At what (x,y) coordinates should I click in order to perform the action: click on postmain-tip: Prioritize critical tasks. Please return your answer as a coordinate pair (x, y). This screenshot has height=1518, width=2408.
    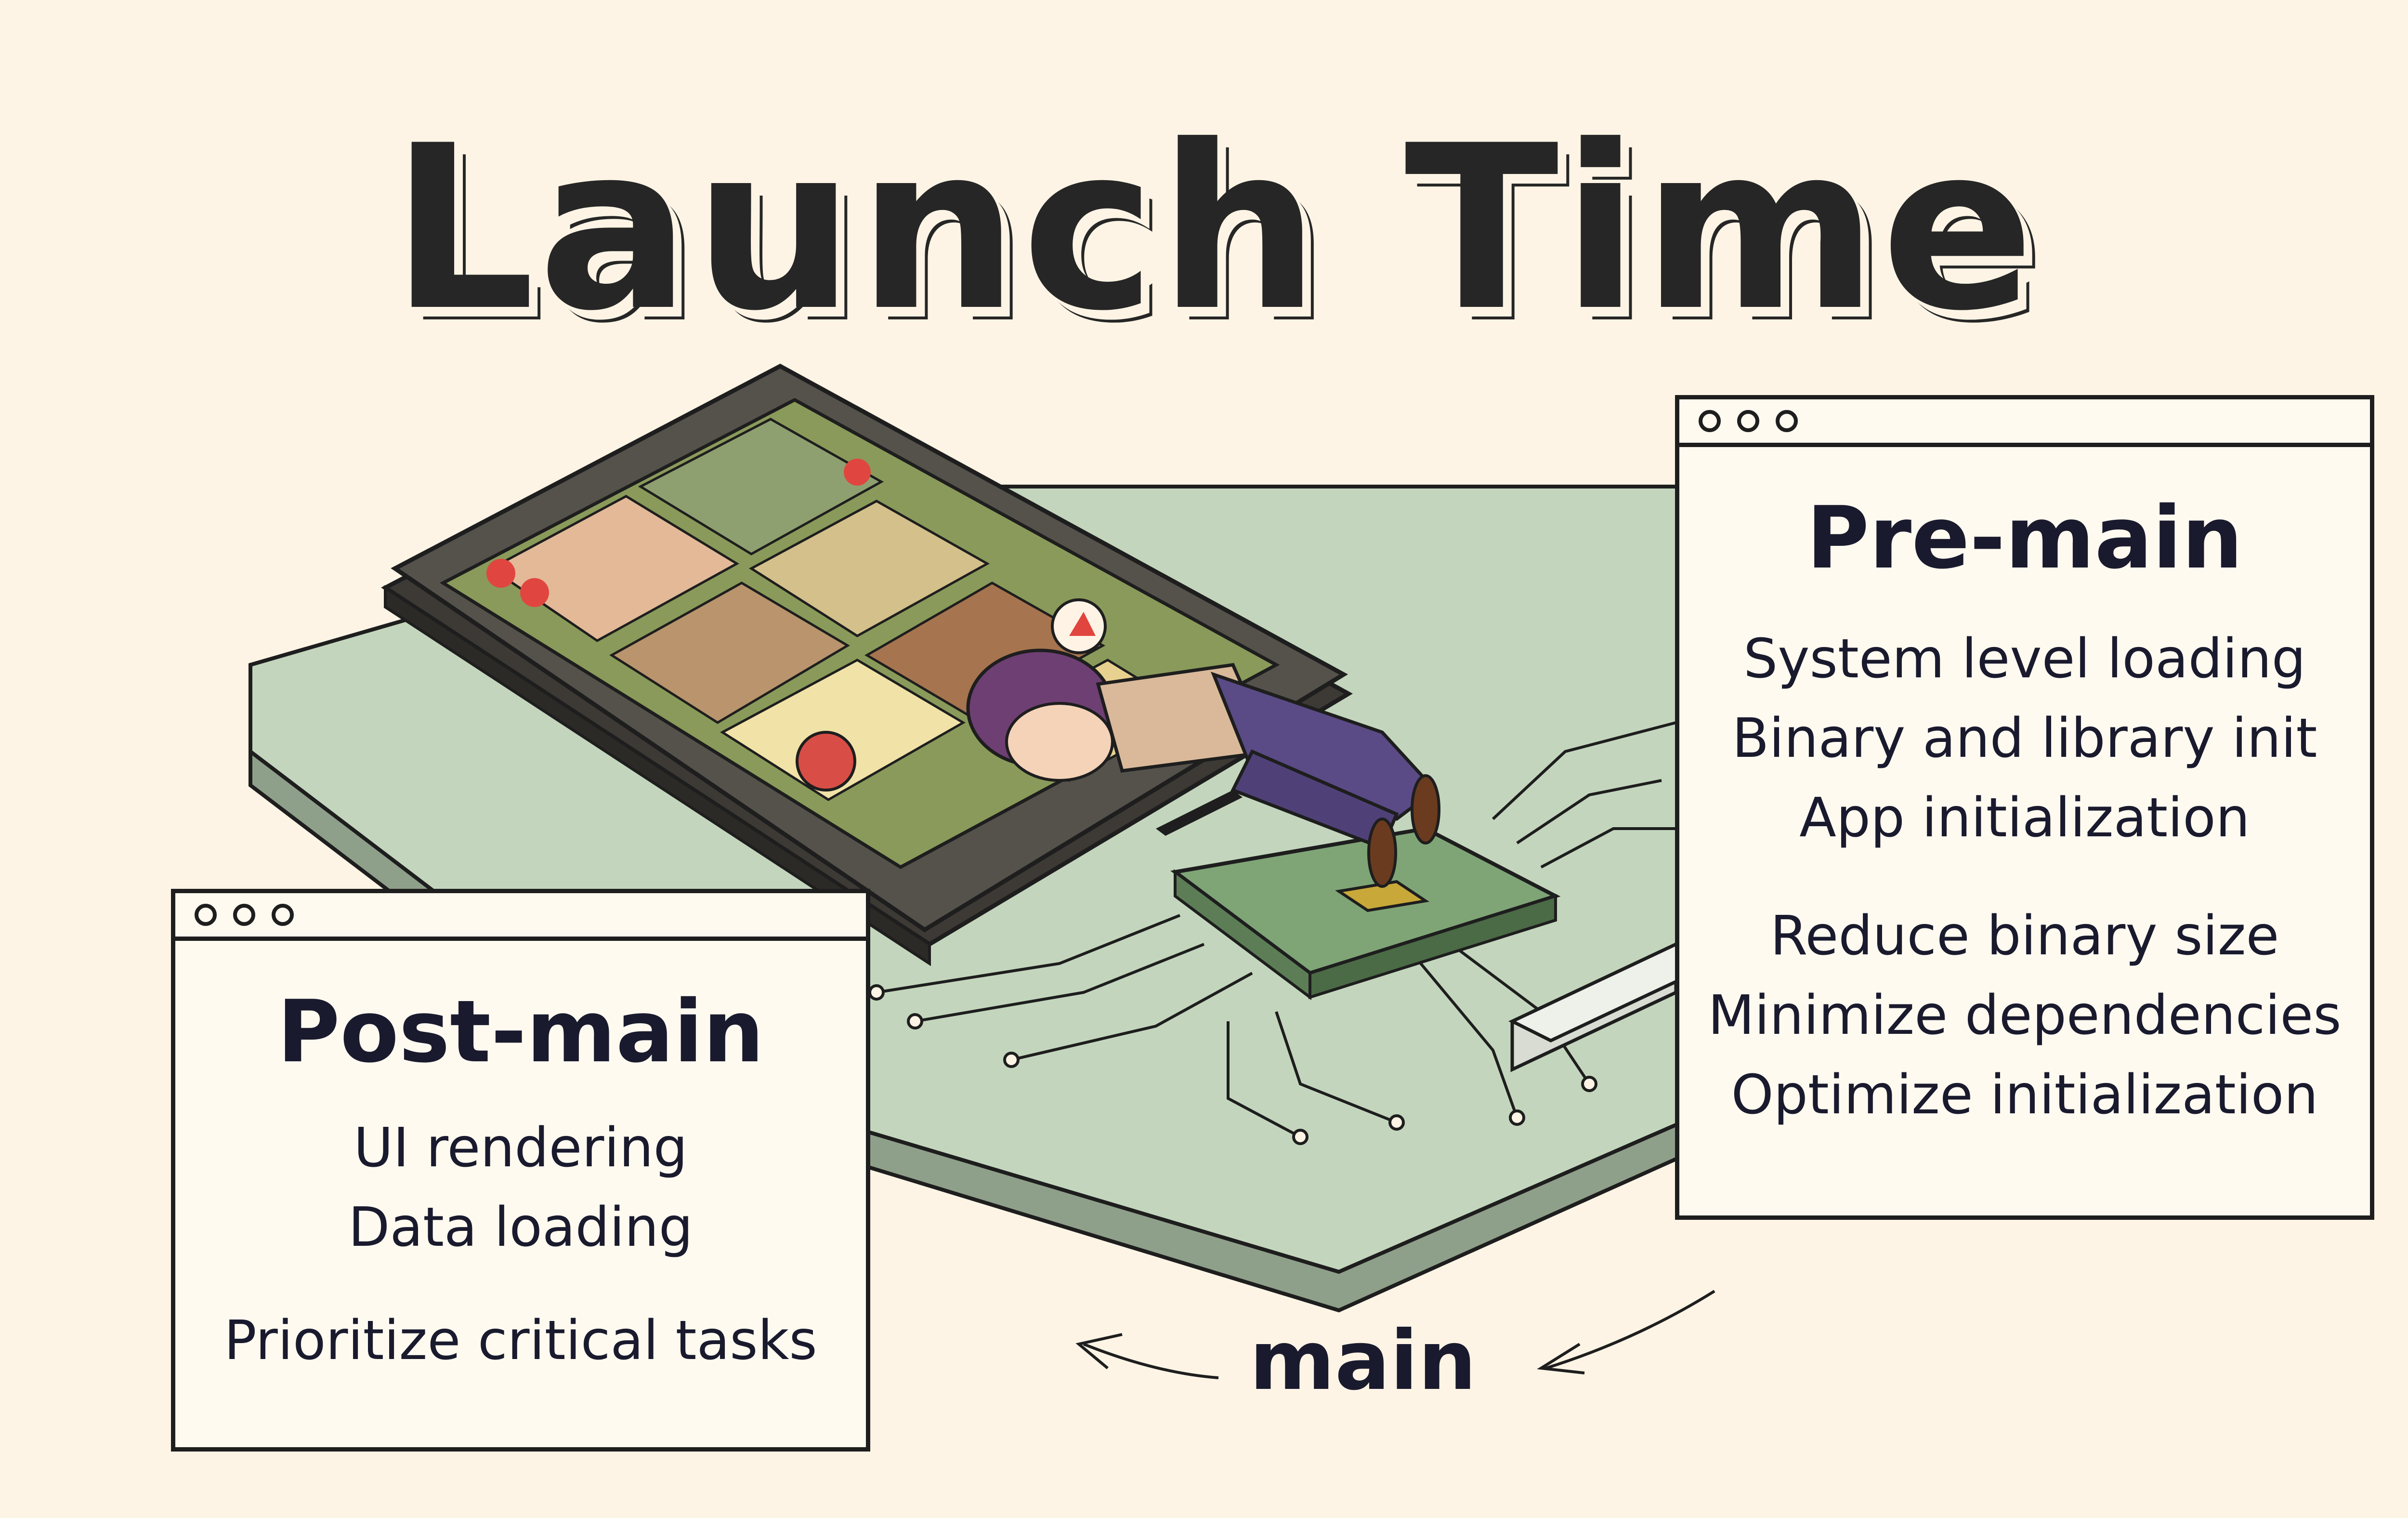
    Looking at the image, I should click on (520, 1340).